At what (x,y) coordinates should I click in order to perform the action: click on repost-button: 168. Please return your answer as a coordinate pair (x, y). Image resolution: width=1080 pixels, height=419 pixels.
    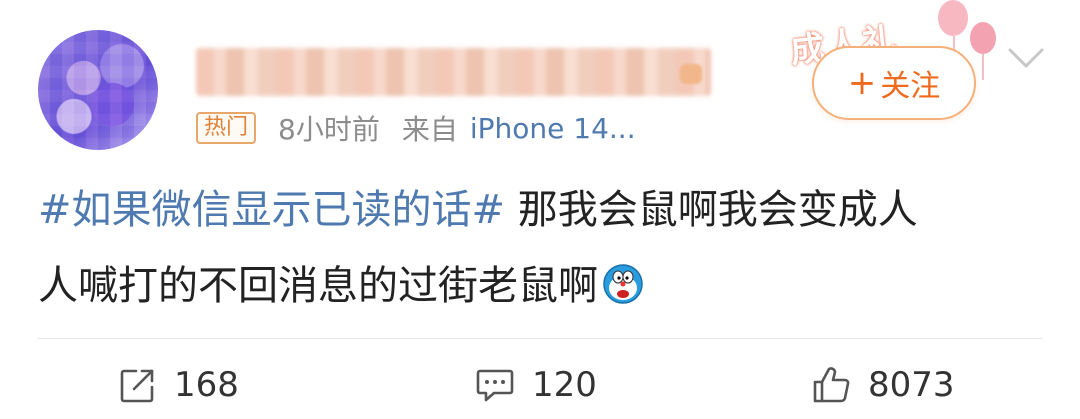
    Looking at the image, I should click on (178, 384).